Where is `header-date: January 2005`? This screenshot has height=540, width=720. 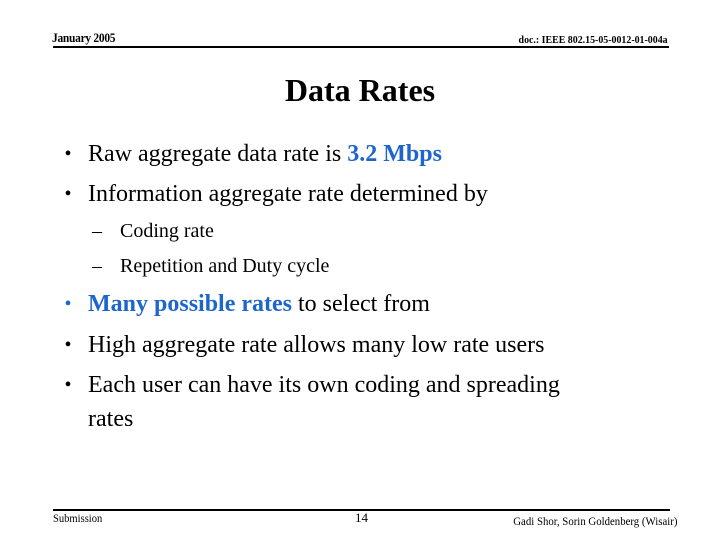
header-date: January 2005 is located at coordinates (84, 37).